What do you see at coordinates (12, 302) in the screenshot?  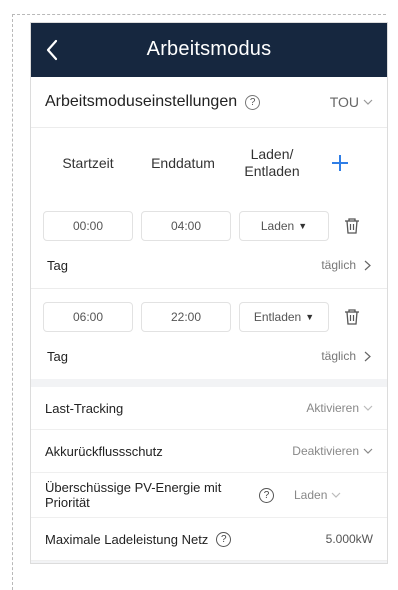 I see `screenshot-frame-left` at bounding box center [12, 302].